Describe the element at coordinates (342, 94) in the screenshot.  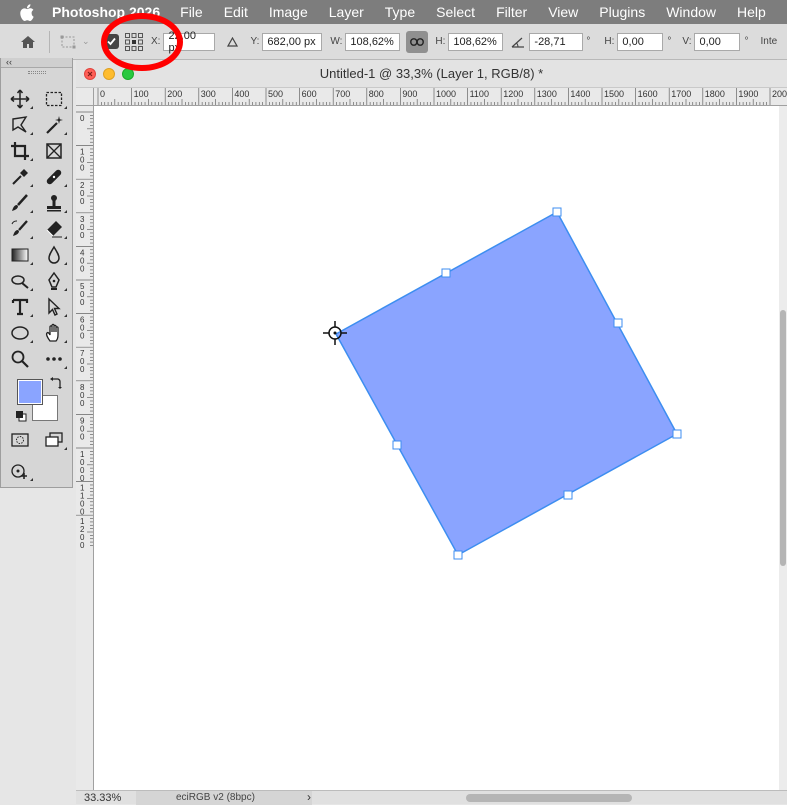
I see `ruler-h-label: 700` at that location.